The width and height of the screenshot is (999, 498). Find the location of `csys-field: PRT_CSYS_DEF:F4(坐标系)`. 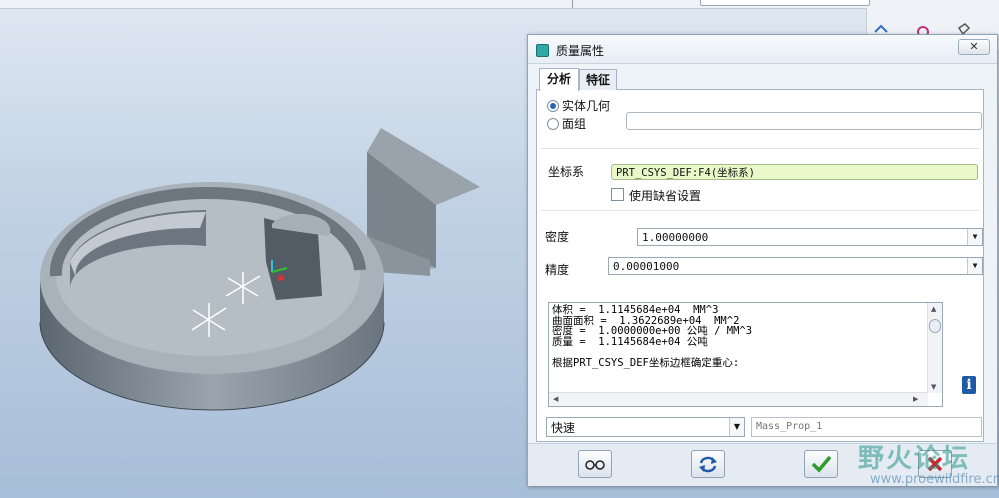

csys-field: PRT_CSYS_DEF:F4(坐标系) is located at coordinates (794, 172).